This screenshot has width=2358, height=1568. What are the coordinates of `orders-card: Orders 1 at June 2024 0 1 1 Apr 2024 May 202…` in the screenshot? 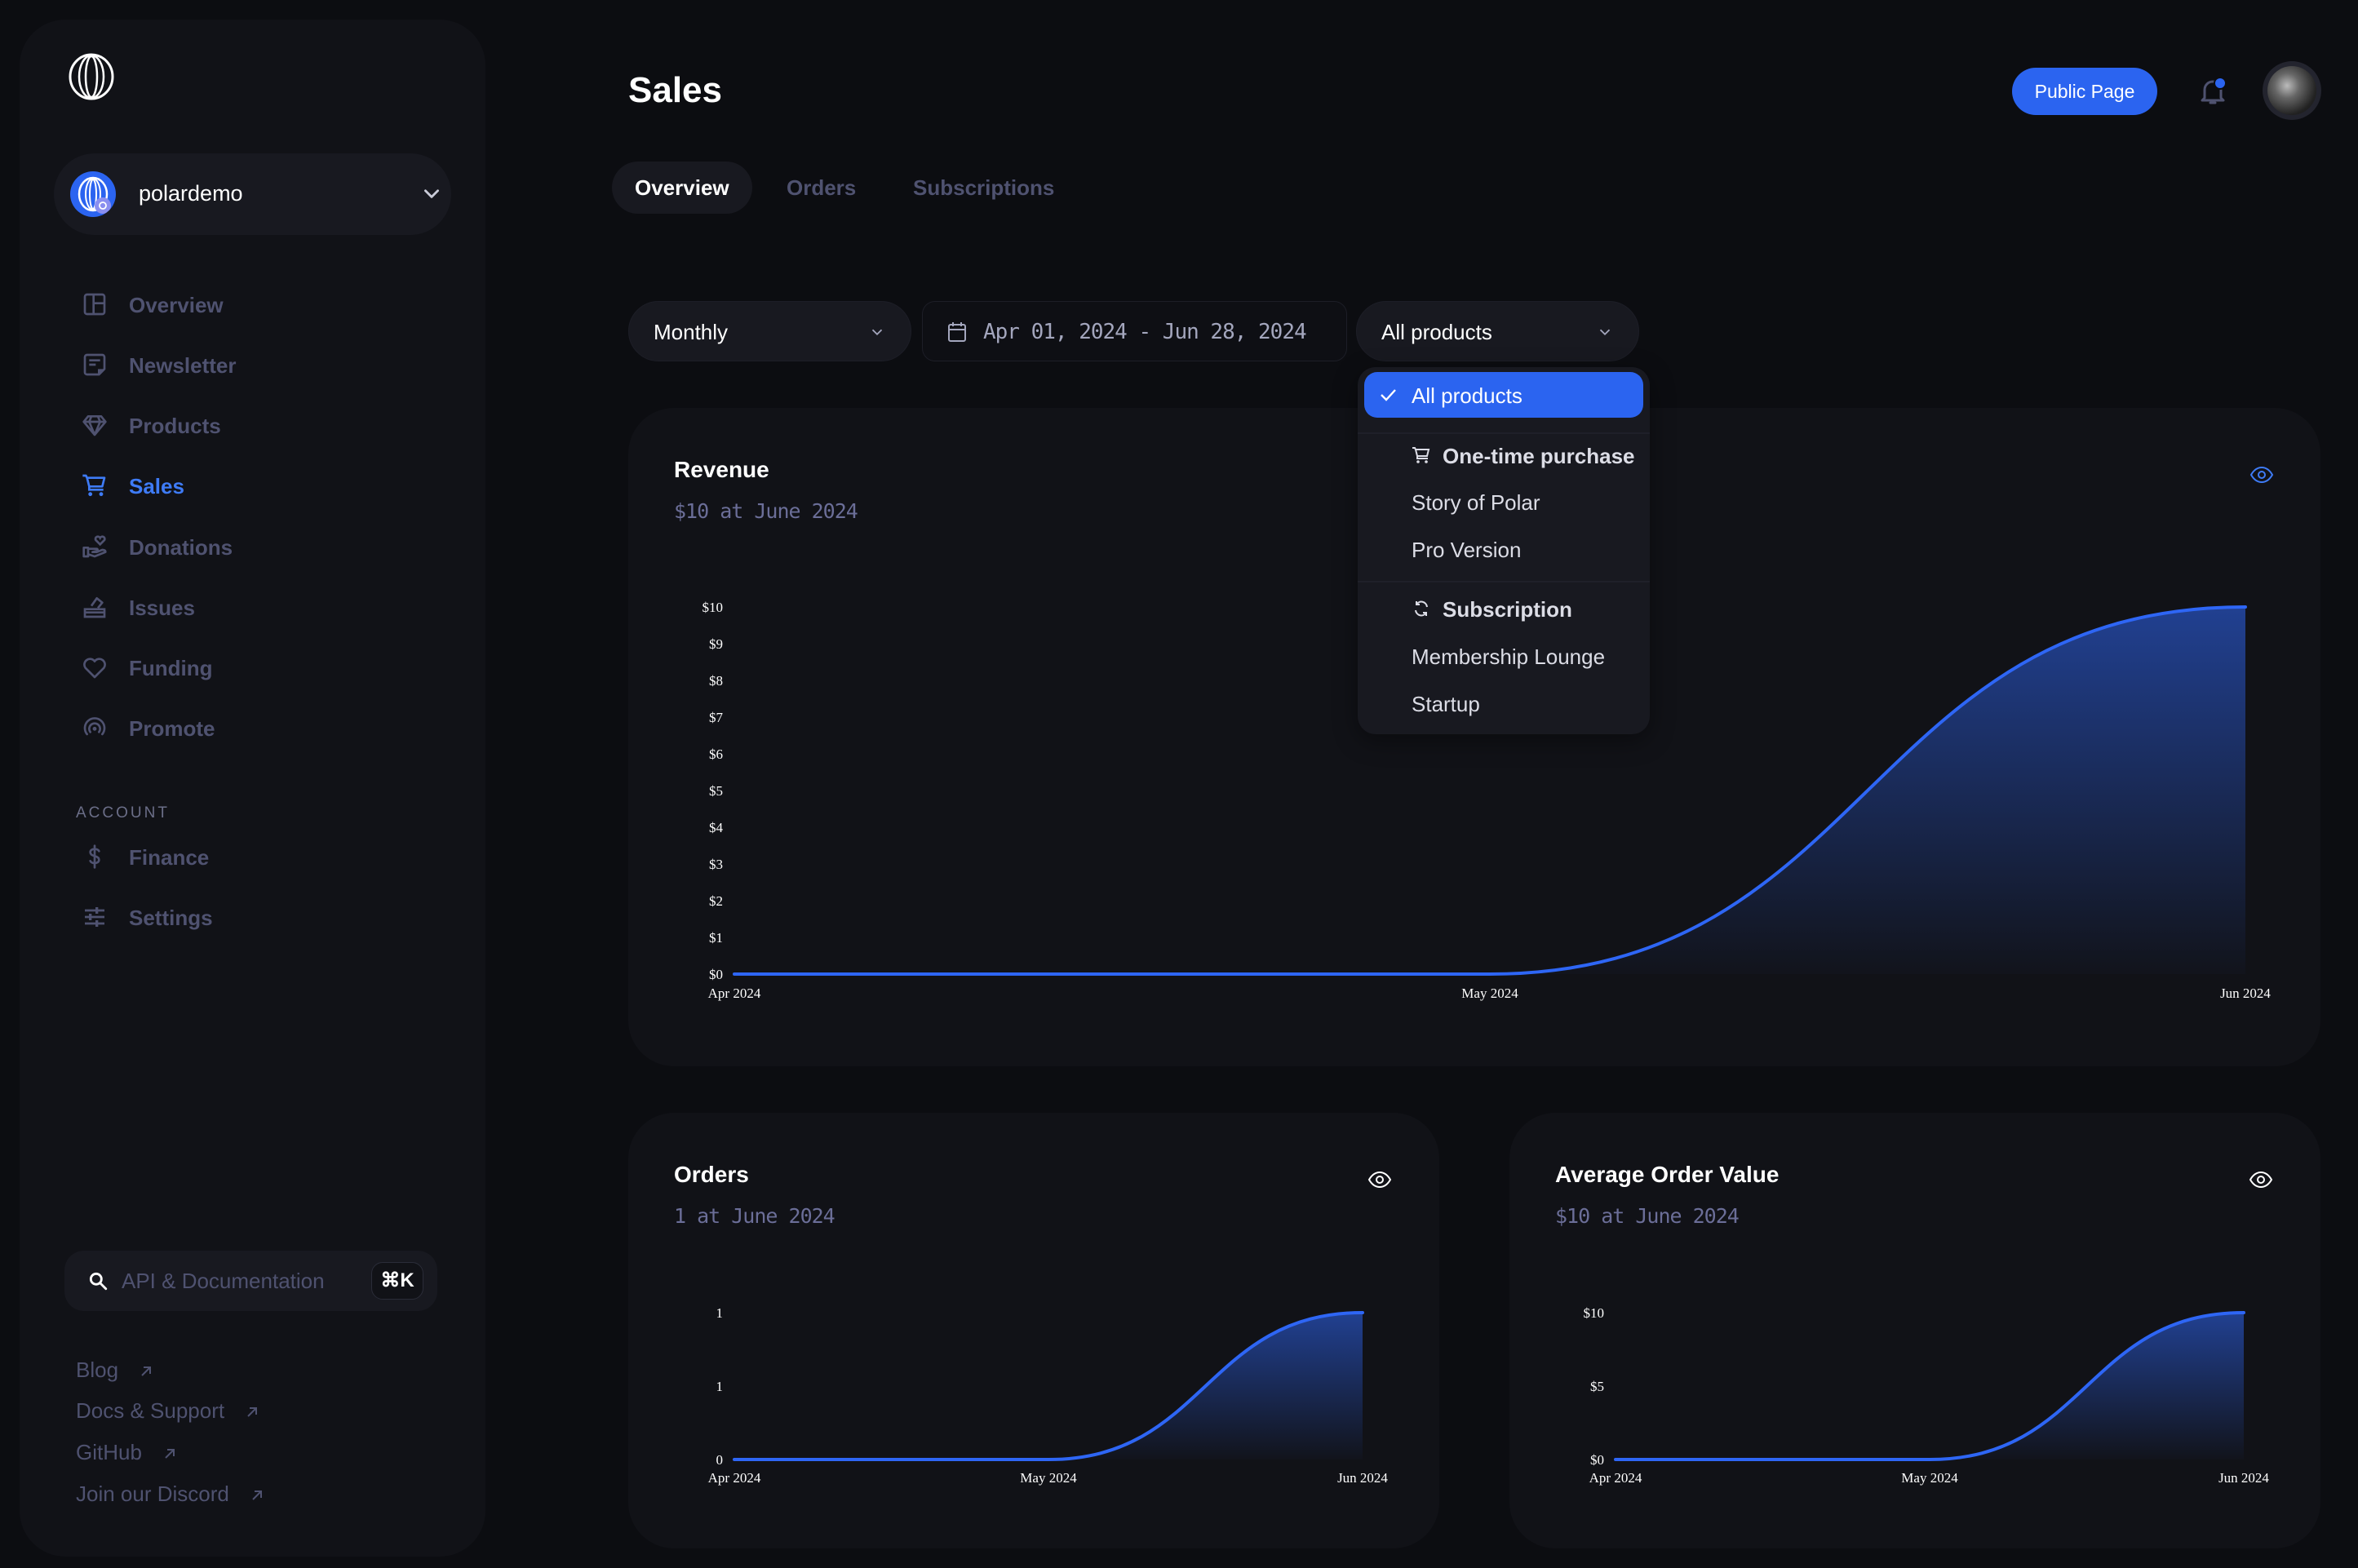 It's located at (1033, 1330).